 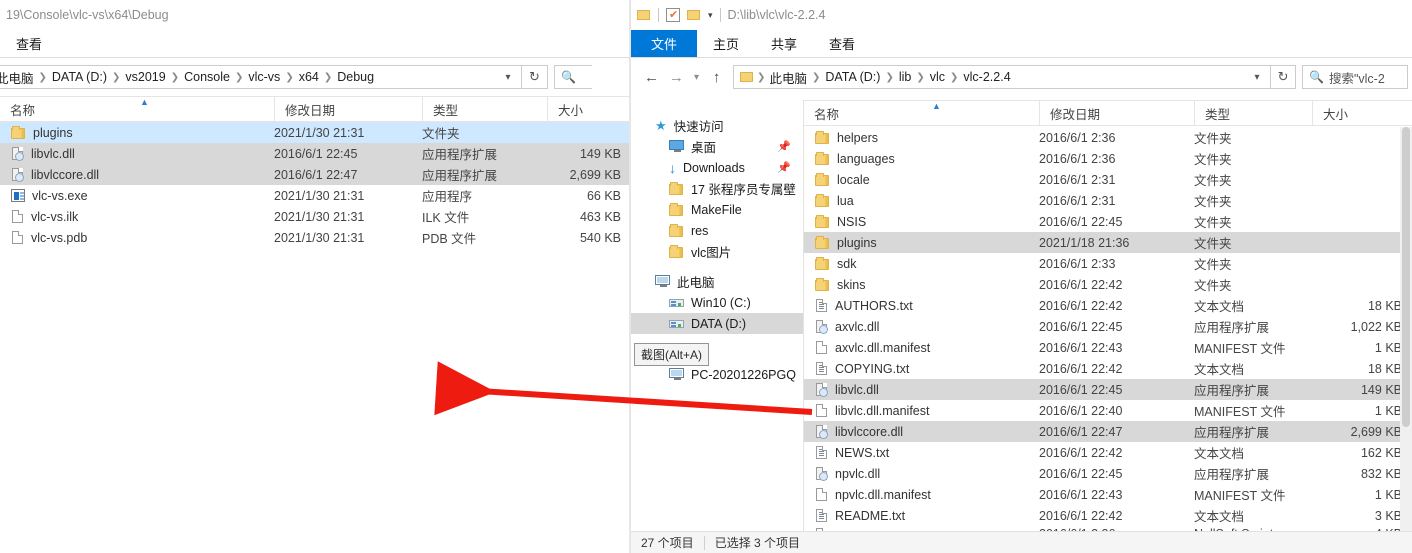 What do you see at coordinates (921, 347) in the screenshot?
I see `file-name-cell: axvlc.dll.manifest` at bounding box center [921, 347].